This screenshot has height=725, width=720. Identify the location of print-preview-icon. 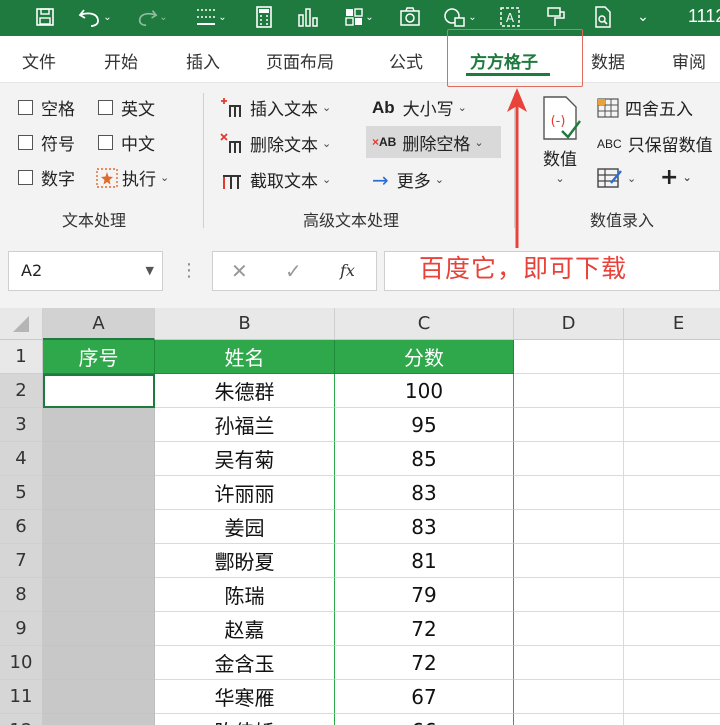
(603, 17).